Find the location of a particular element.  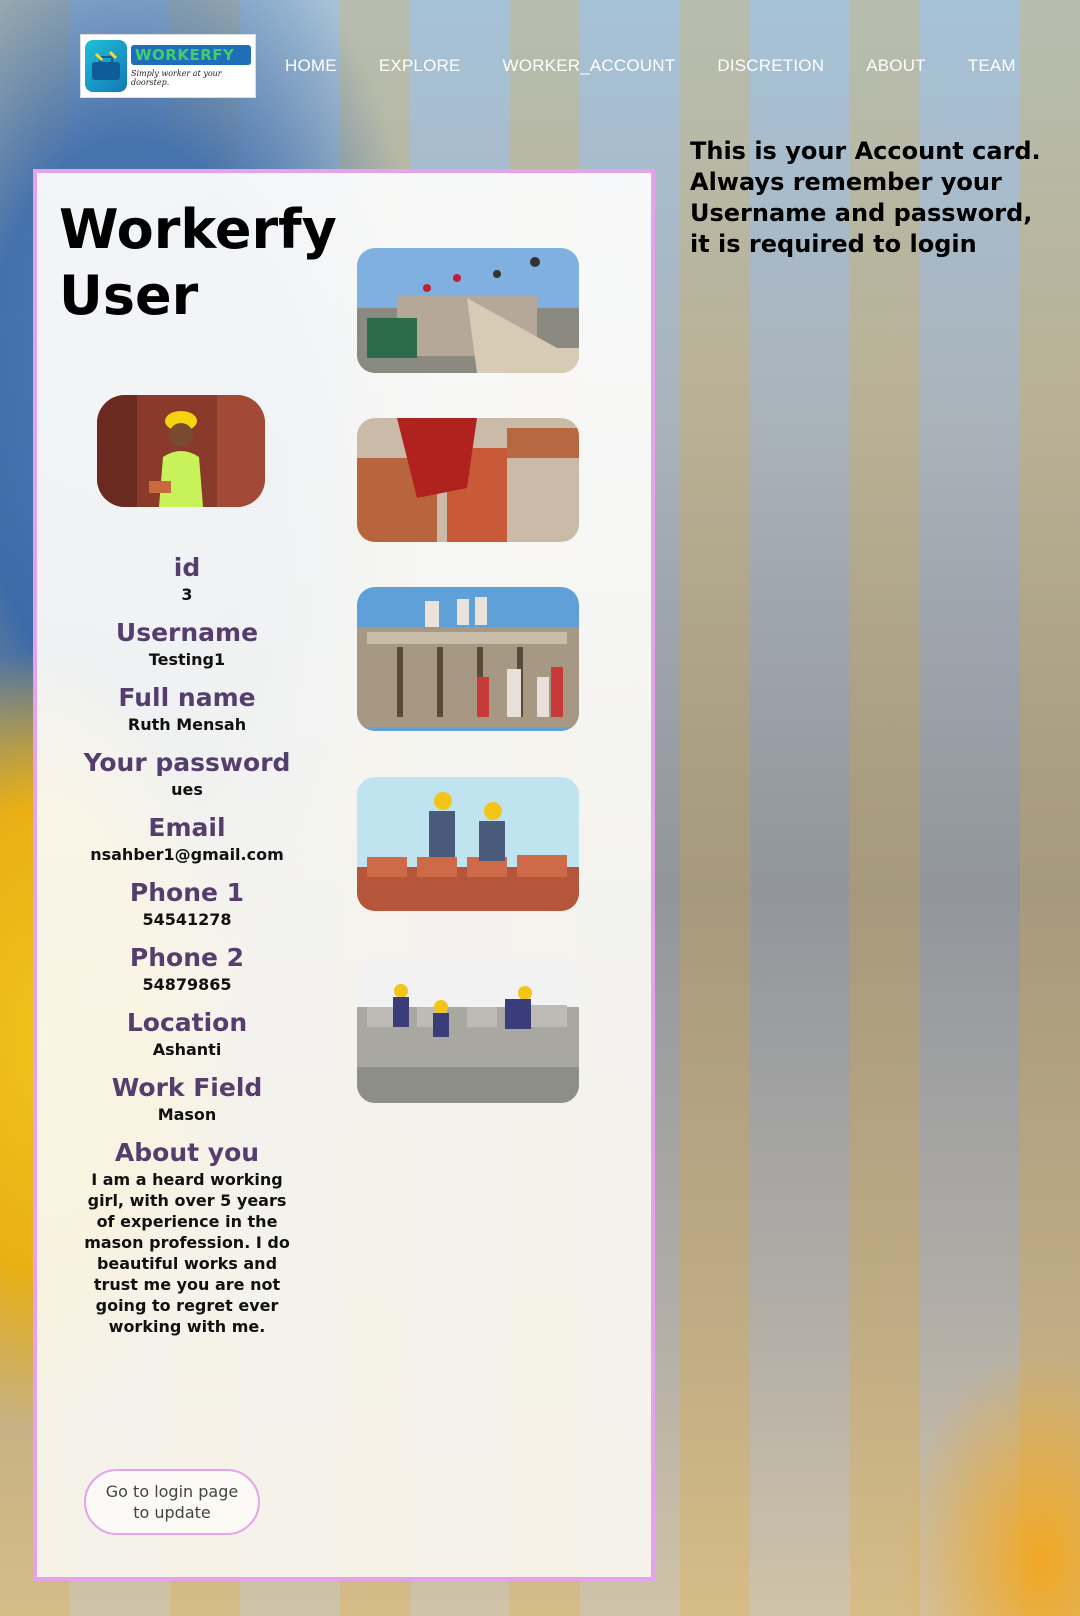

field-label: Your password is located at coordinates (187, 762).